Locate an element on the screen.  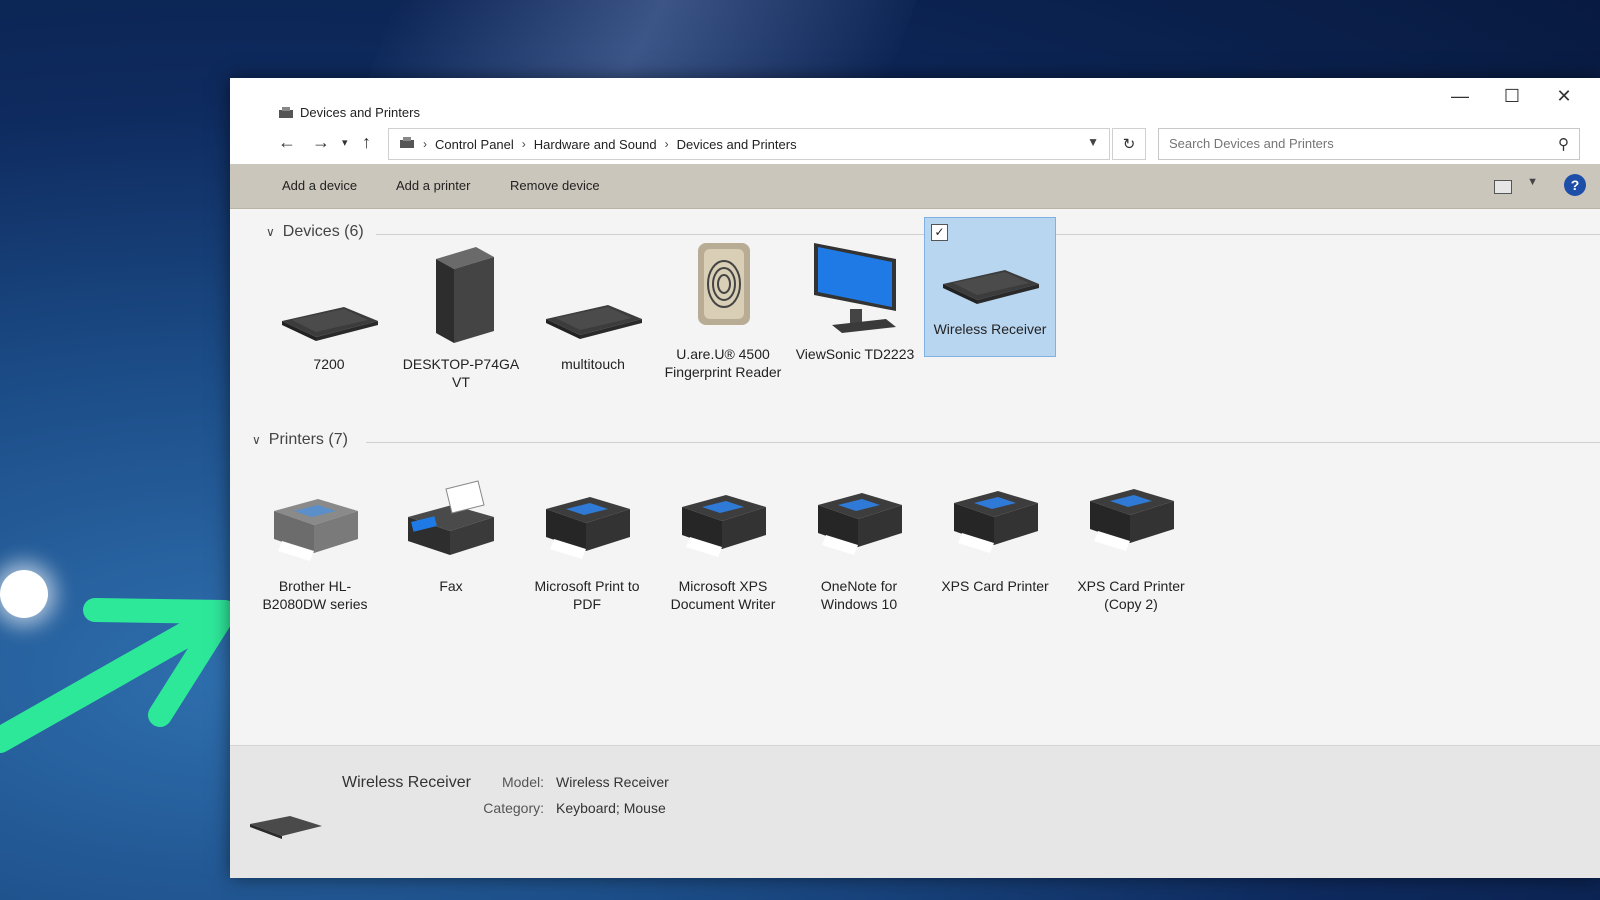
recent-locations-chevron-icon: ▾ is located at coordinates (345, 142).